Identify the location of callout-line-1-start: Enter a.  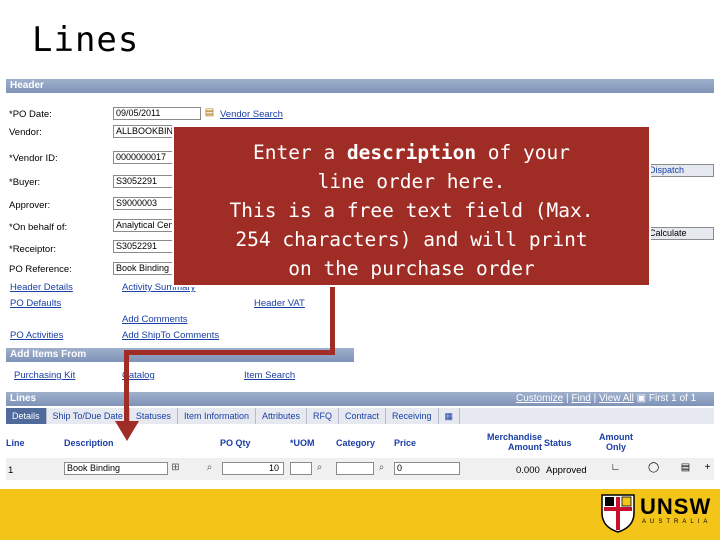
(300, 152).